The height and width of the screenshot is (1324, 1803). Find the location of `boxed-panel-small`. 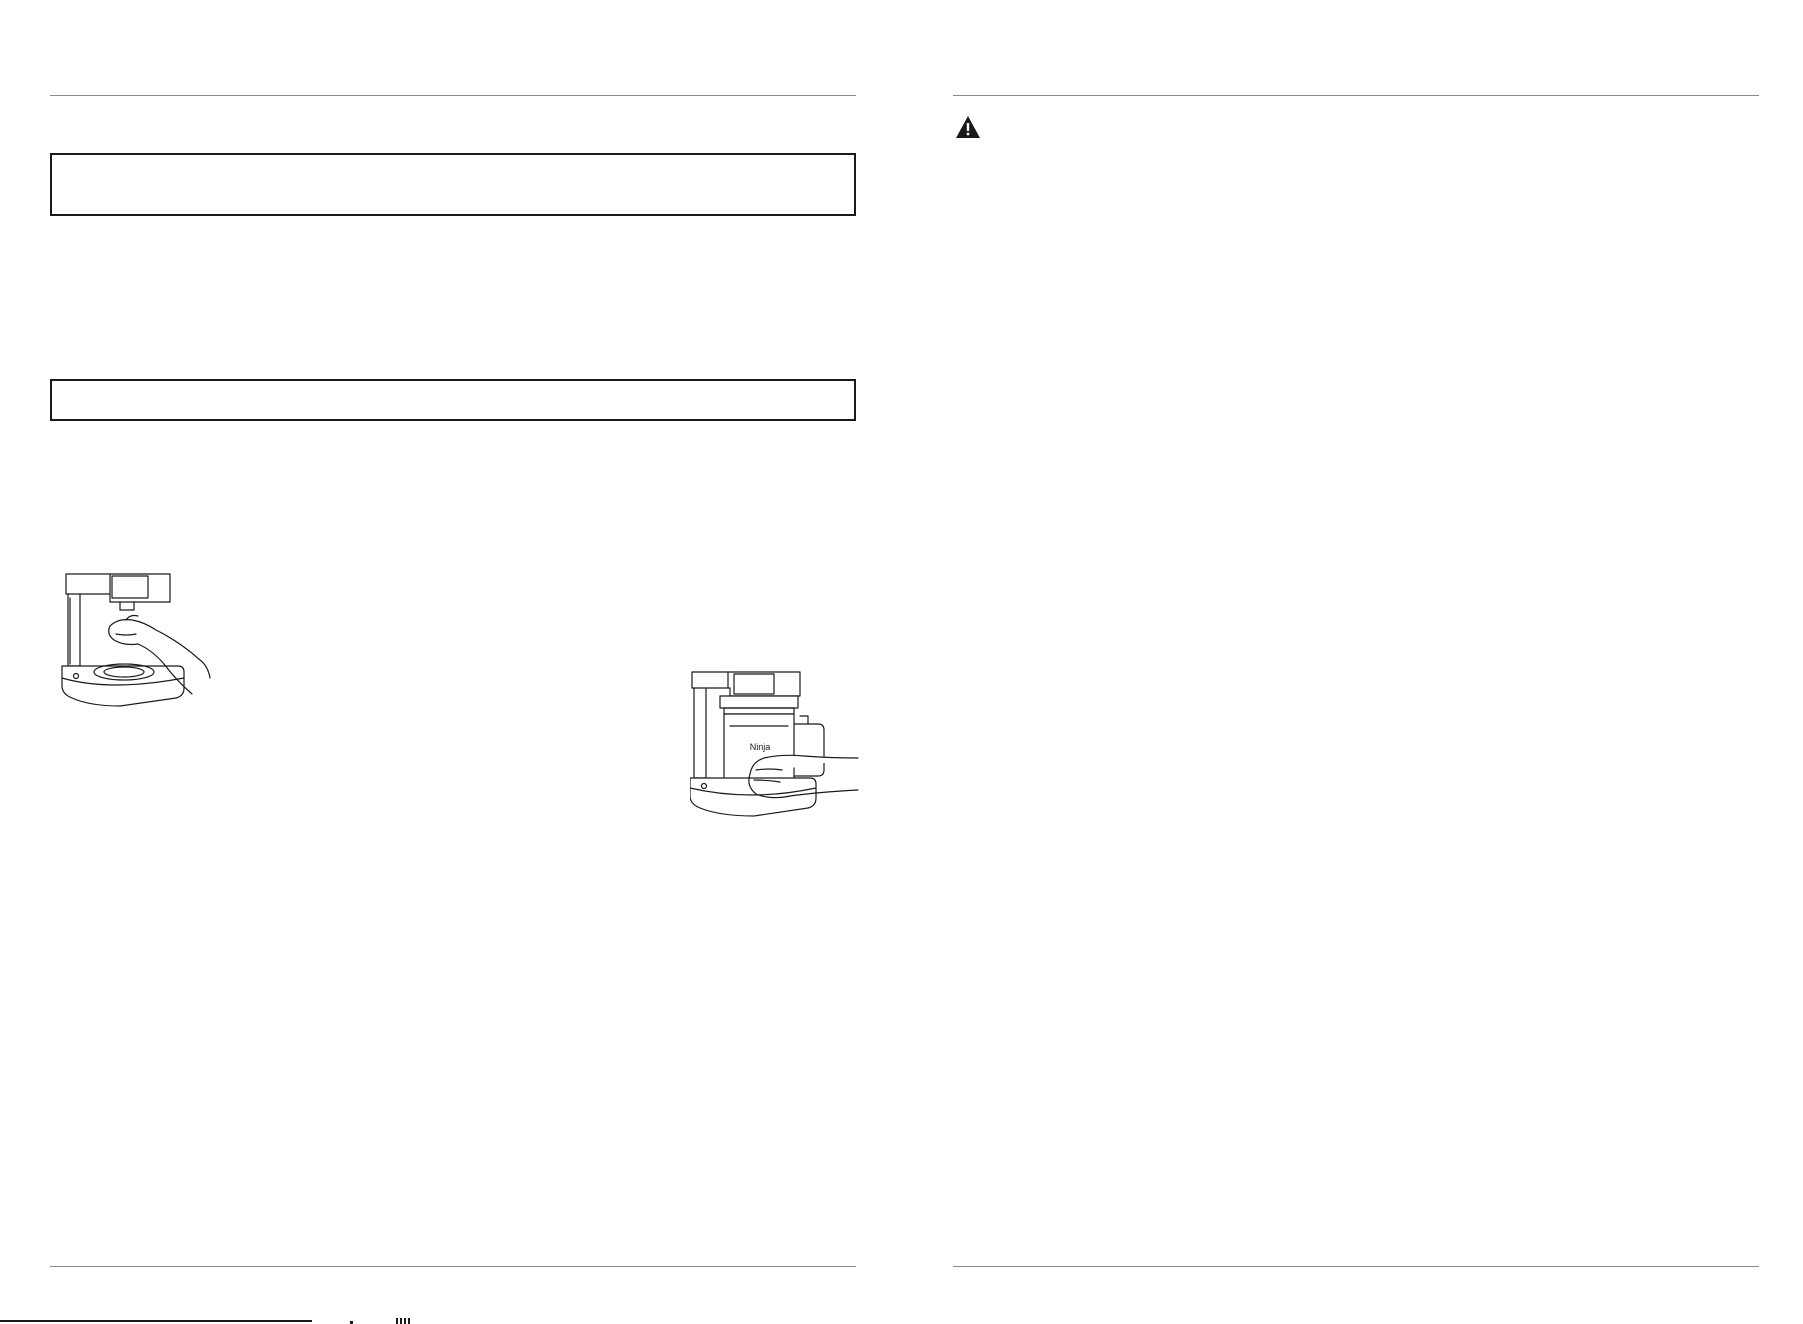

boxed-panel-small is located at coordinates (453, 400).